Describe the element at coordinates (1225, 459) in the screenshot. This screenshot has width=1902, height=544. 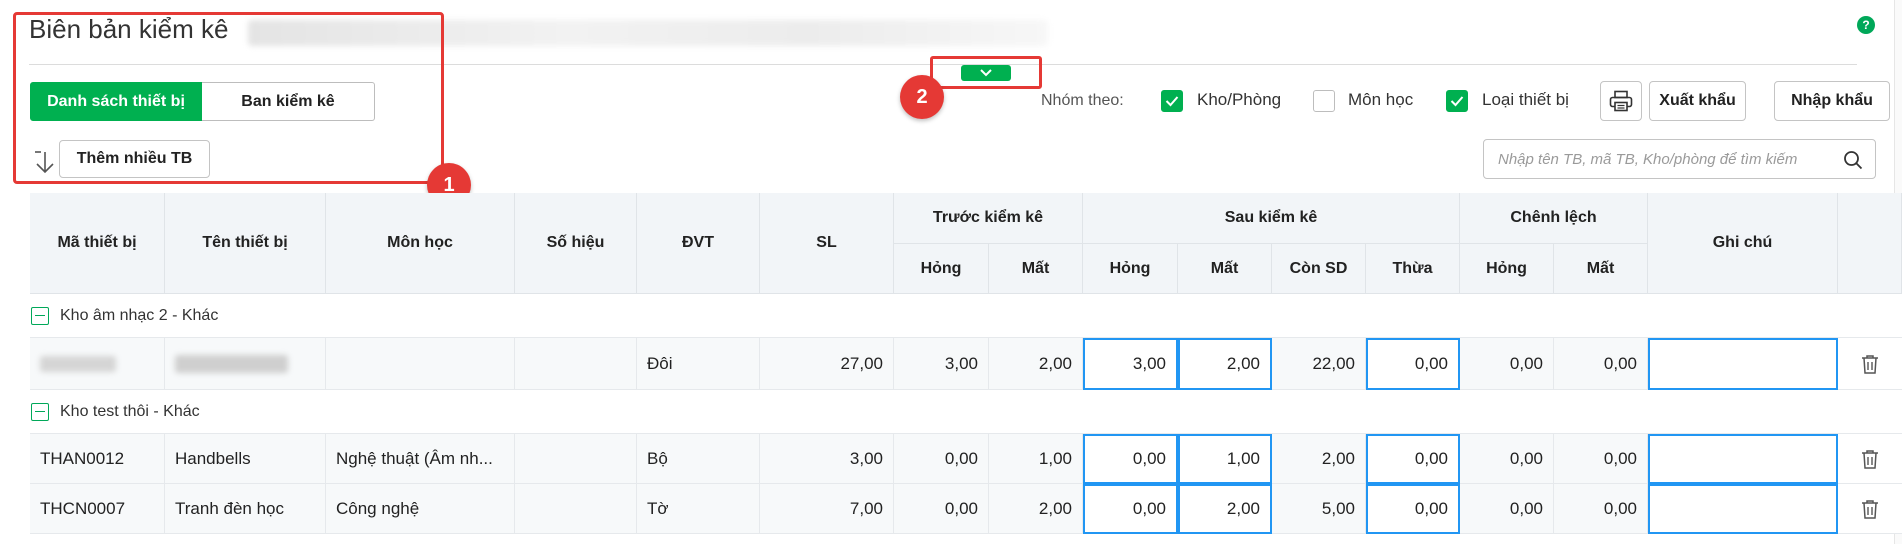
I see `after-lost-input: 1,00` at that location.